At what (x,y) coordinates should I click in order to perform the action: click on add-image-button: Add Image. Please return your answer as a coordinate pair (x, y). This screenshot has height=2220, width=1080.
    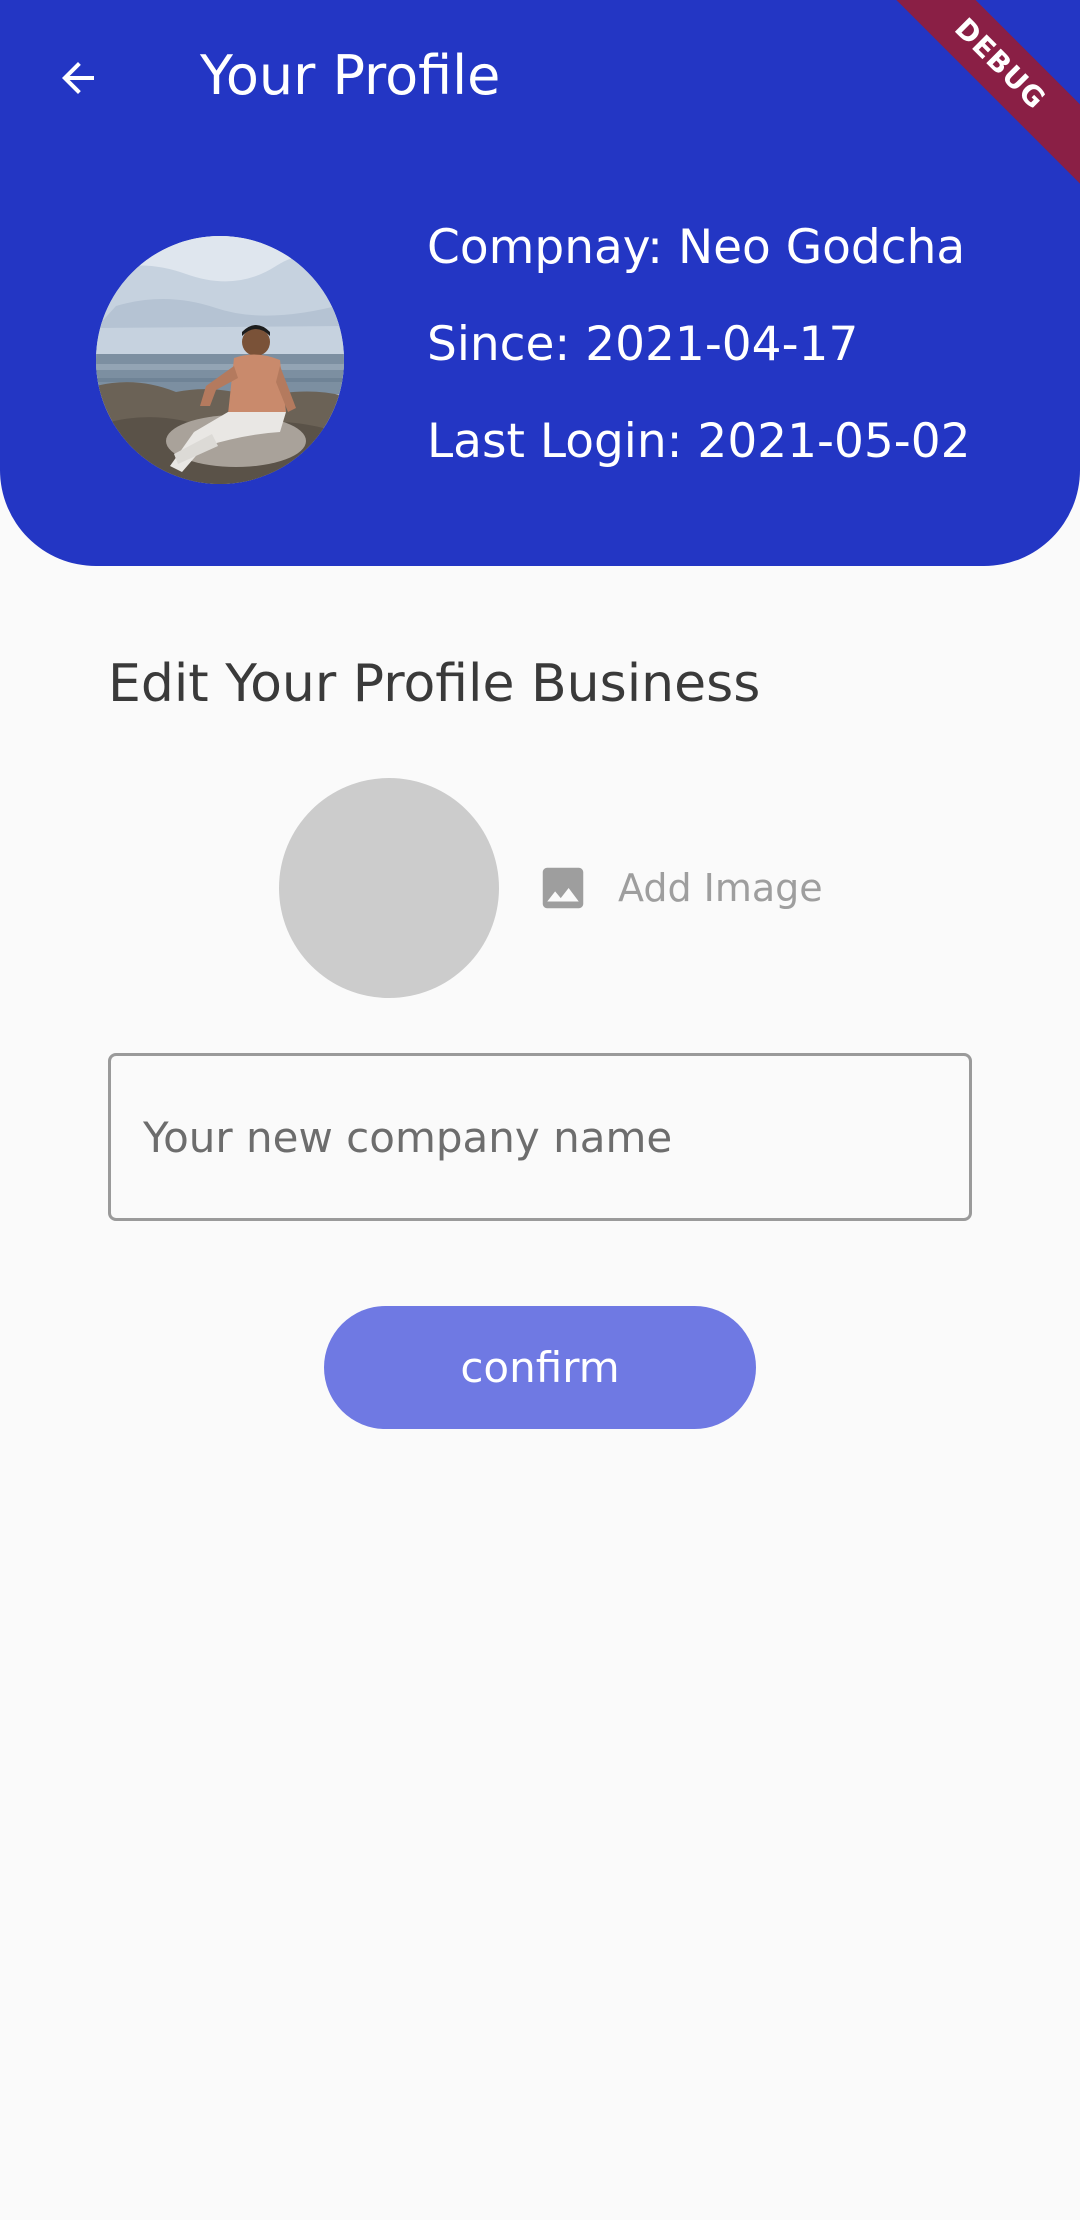
    Looking at the image, I should click on (679, 888).